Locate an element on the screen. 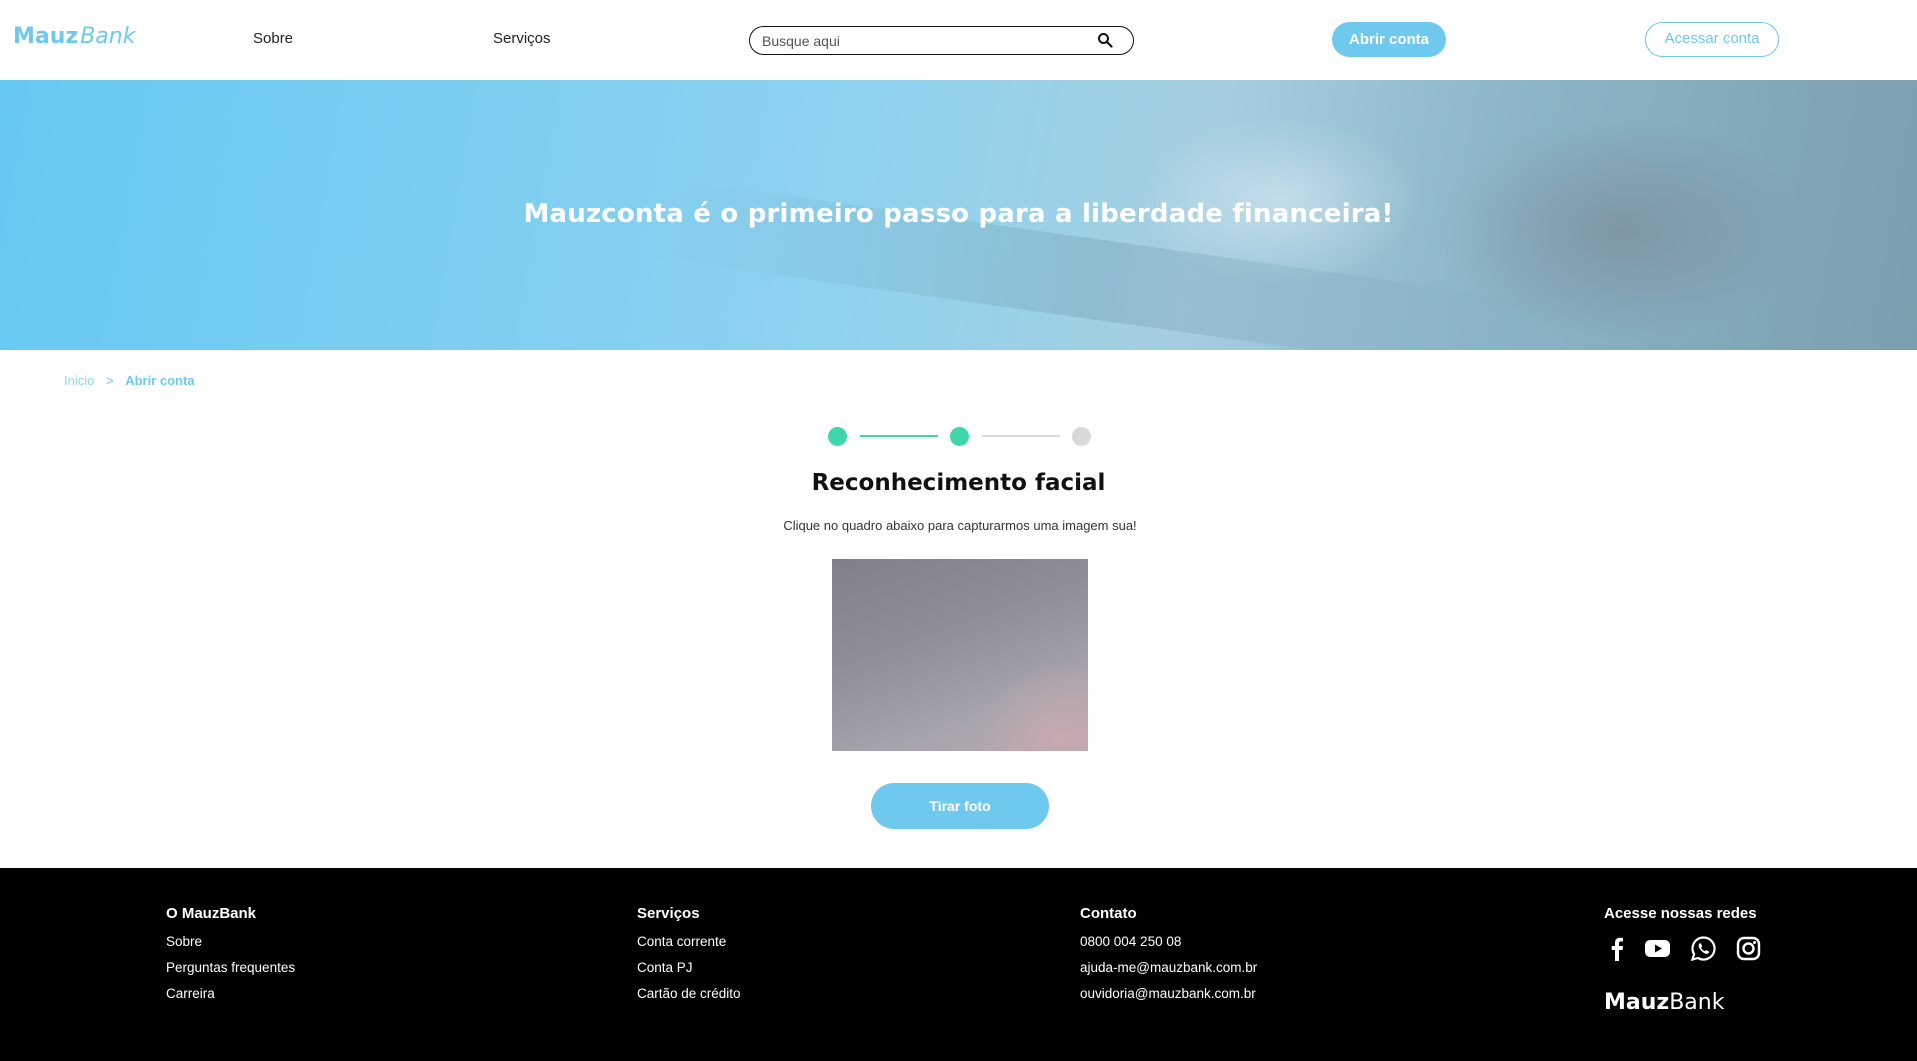  instagram-icon is located at coordinates (1748, 948).